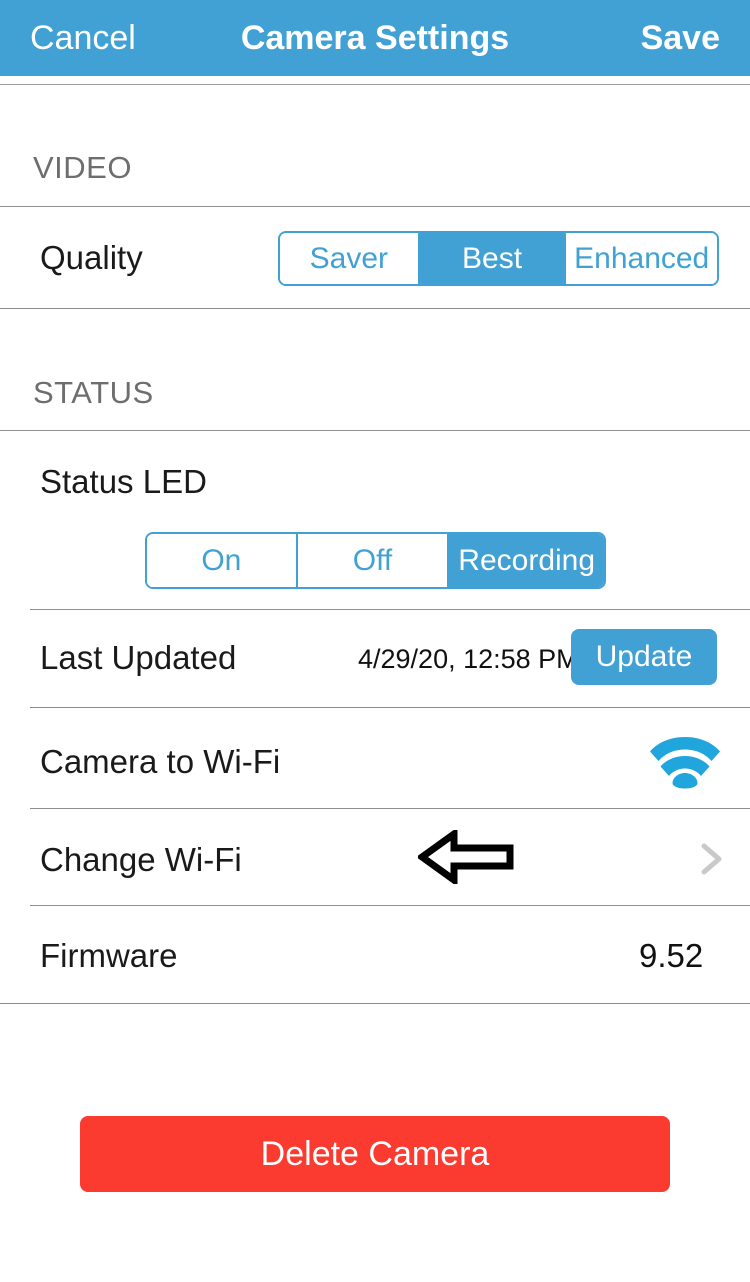  I want to click on divider-change-wifi-bottom, so click(390, 905).